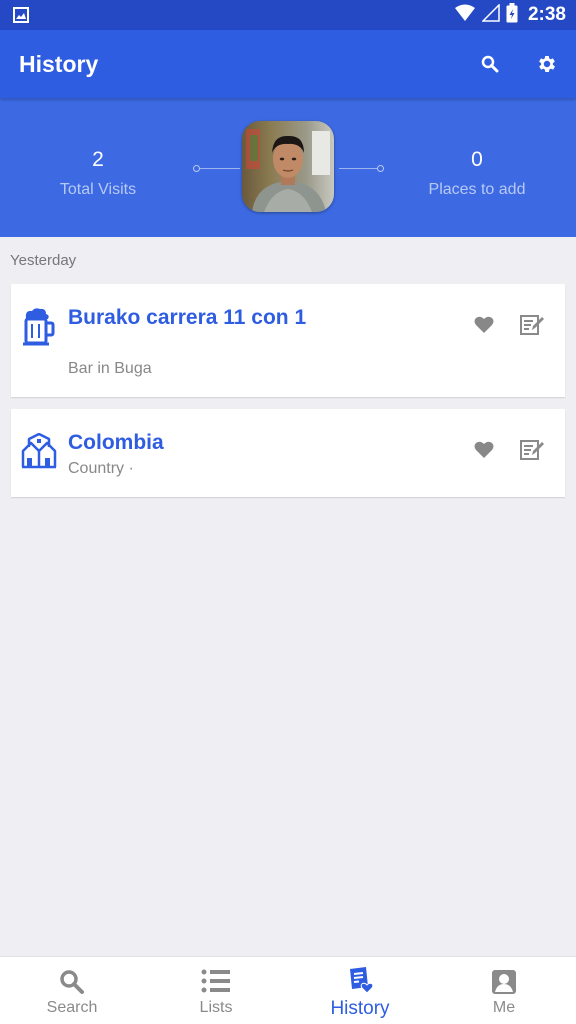 This screenshot has height=1024, width=576. What do you see at coordinates (360, 1008) in the screenshot?
I see `nav-label: History` at bounding box center [360, 1008].